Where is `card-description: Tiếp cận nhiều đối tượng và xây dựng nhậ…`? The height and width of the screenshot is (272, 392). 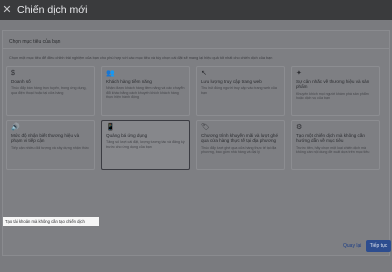 card-description: Tiếp cận nhiều đối tượng và xây dựng nhậ… is located at coordinates (50, 147).